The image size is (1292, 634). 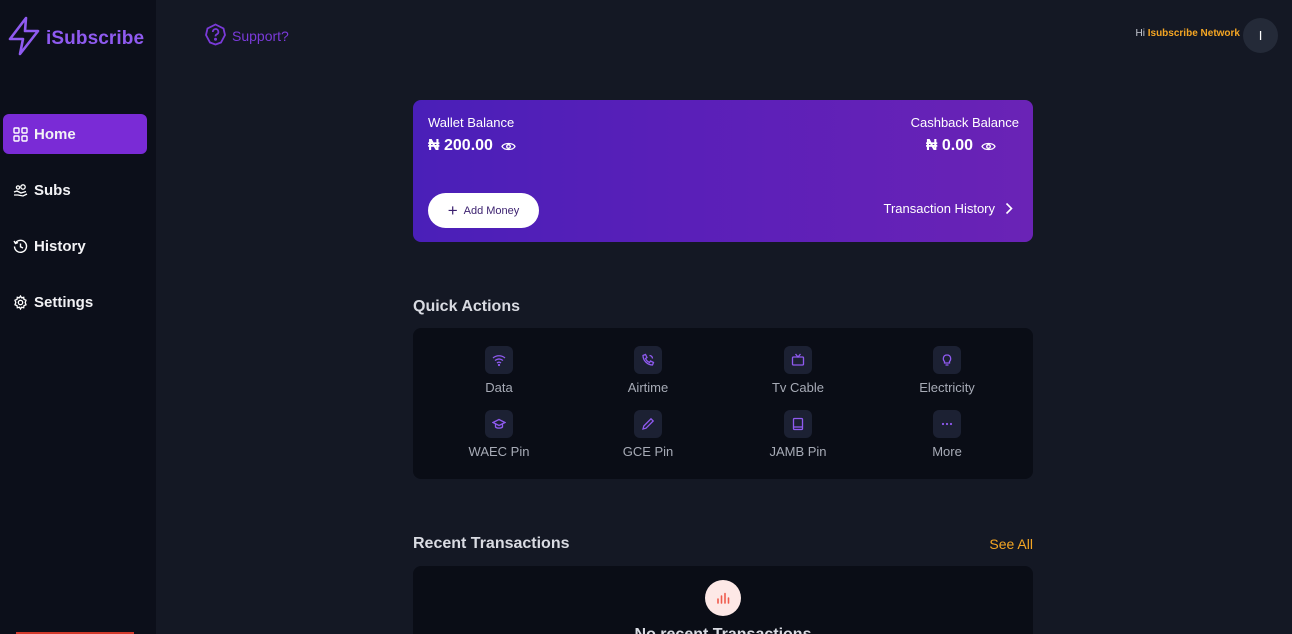 I want to click on hand-coins-icon, so click(x=20, y=190).